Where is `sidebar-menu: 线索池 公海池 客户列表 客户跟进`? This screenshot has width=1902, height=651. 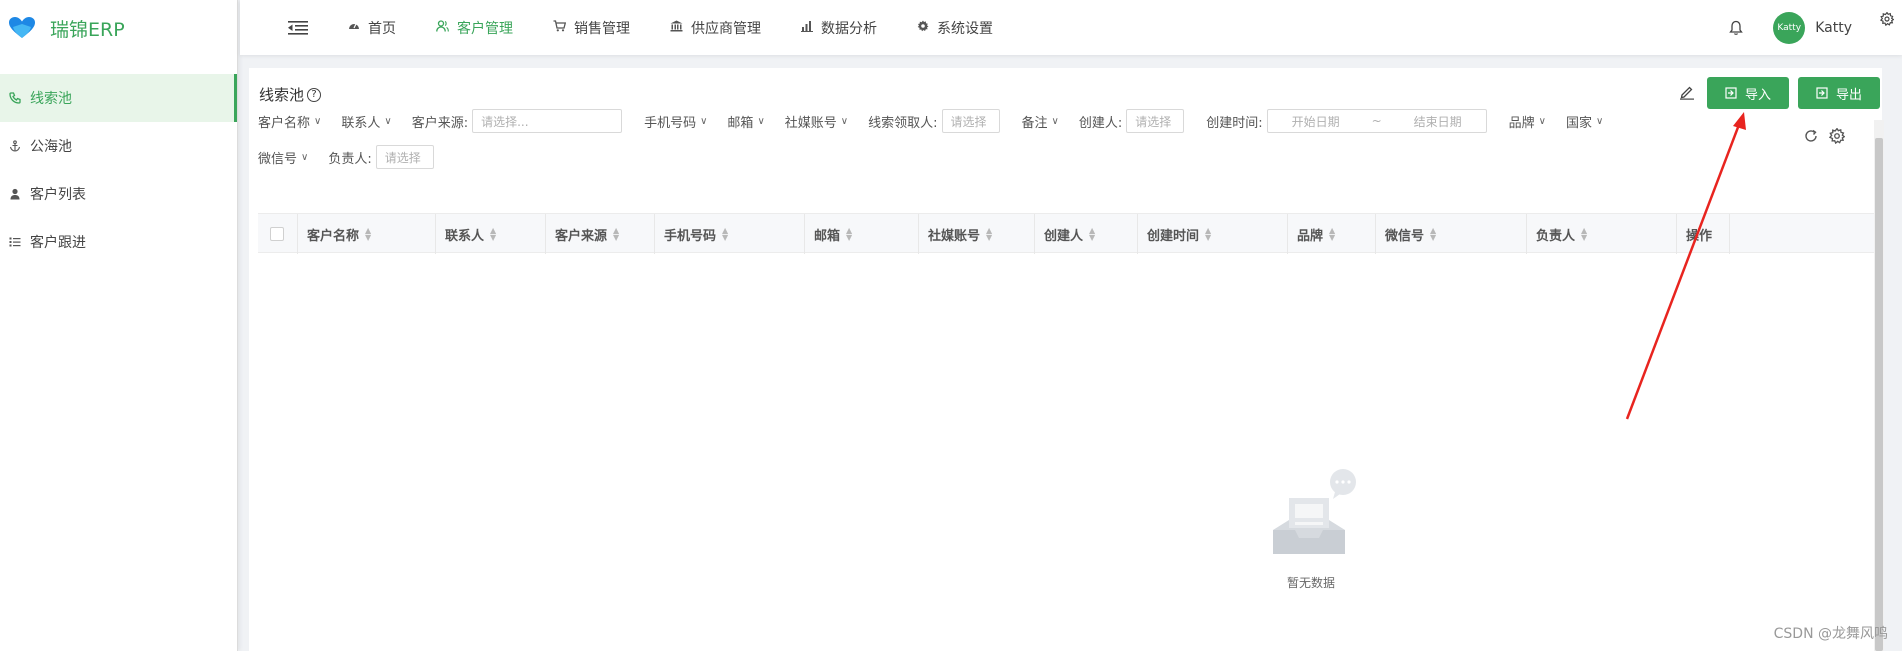 sidebar-menu: 线索池 公海池 客户列表 客户跟进 is located at coordinates (118, 170).